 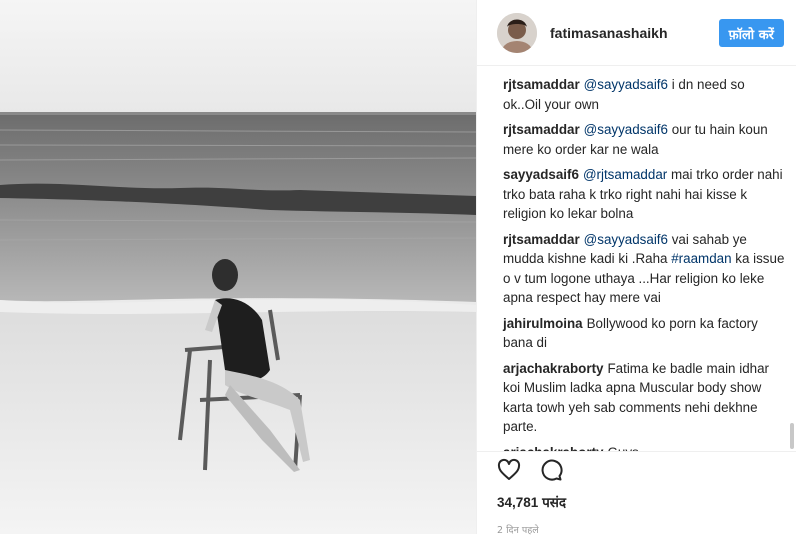 What do you see at coordinates (543, 323) in the screenshot?
I see `comment-username: jahirulmoina` at bounding box center [543, 323].